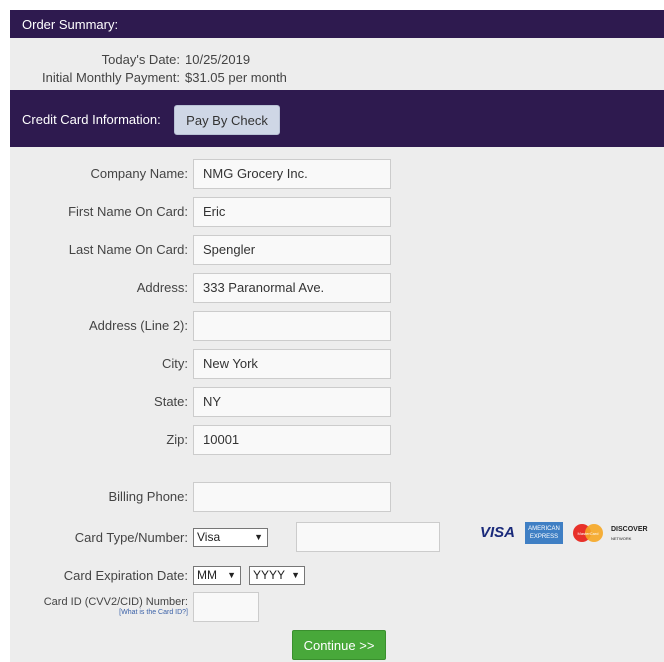 This screenshot has height=662, width=664. I want to click on billing-phone-label: Billing Phone:, so click(148, 496).